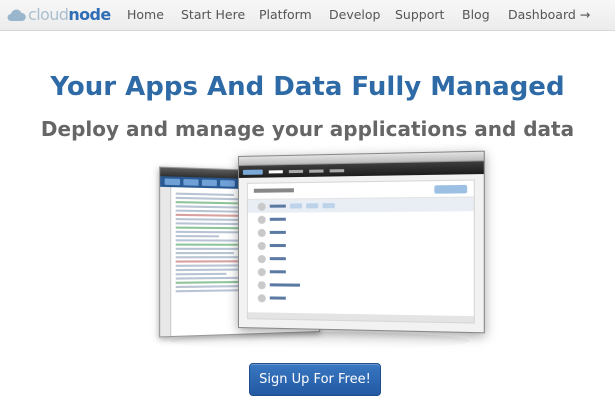 The image size is (615, 412). What do you see at coordinates (16, 15) in the screenshot?
I see `cloud-icon` at bounding box center [16, 15].